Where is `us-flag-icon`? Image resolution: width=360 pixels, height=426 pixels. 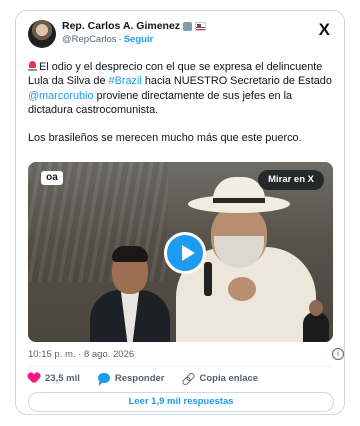
us-flag-icon is located at coordinates (201, 26).